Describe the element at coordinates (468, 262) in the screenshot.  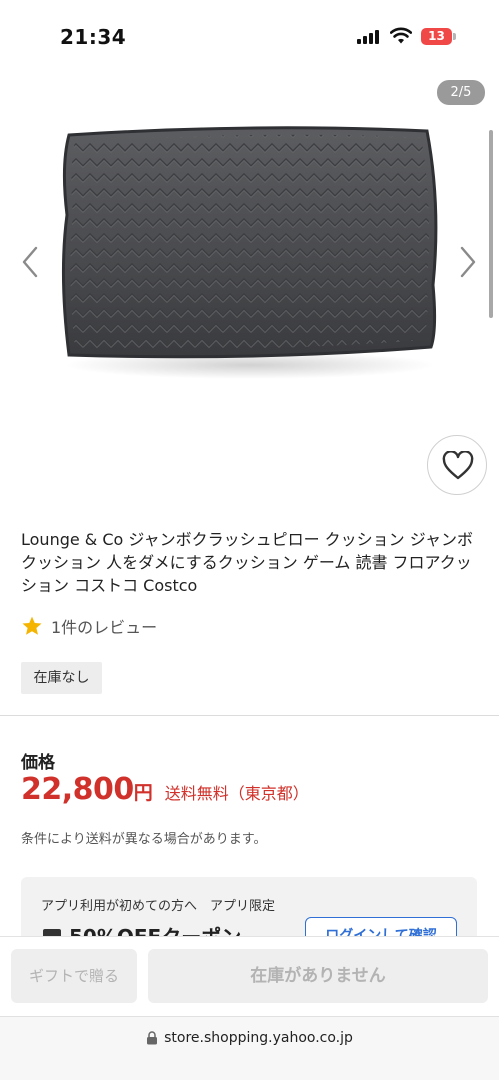
I see `chevron-right-icon` at that location.